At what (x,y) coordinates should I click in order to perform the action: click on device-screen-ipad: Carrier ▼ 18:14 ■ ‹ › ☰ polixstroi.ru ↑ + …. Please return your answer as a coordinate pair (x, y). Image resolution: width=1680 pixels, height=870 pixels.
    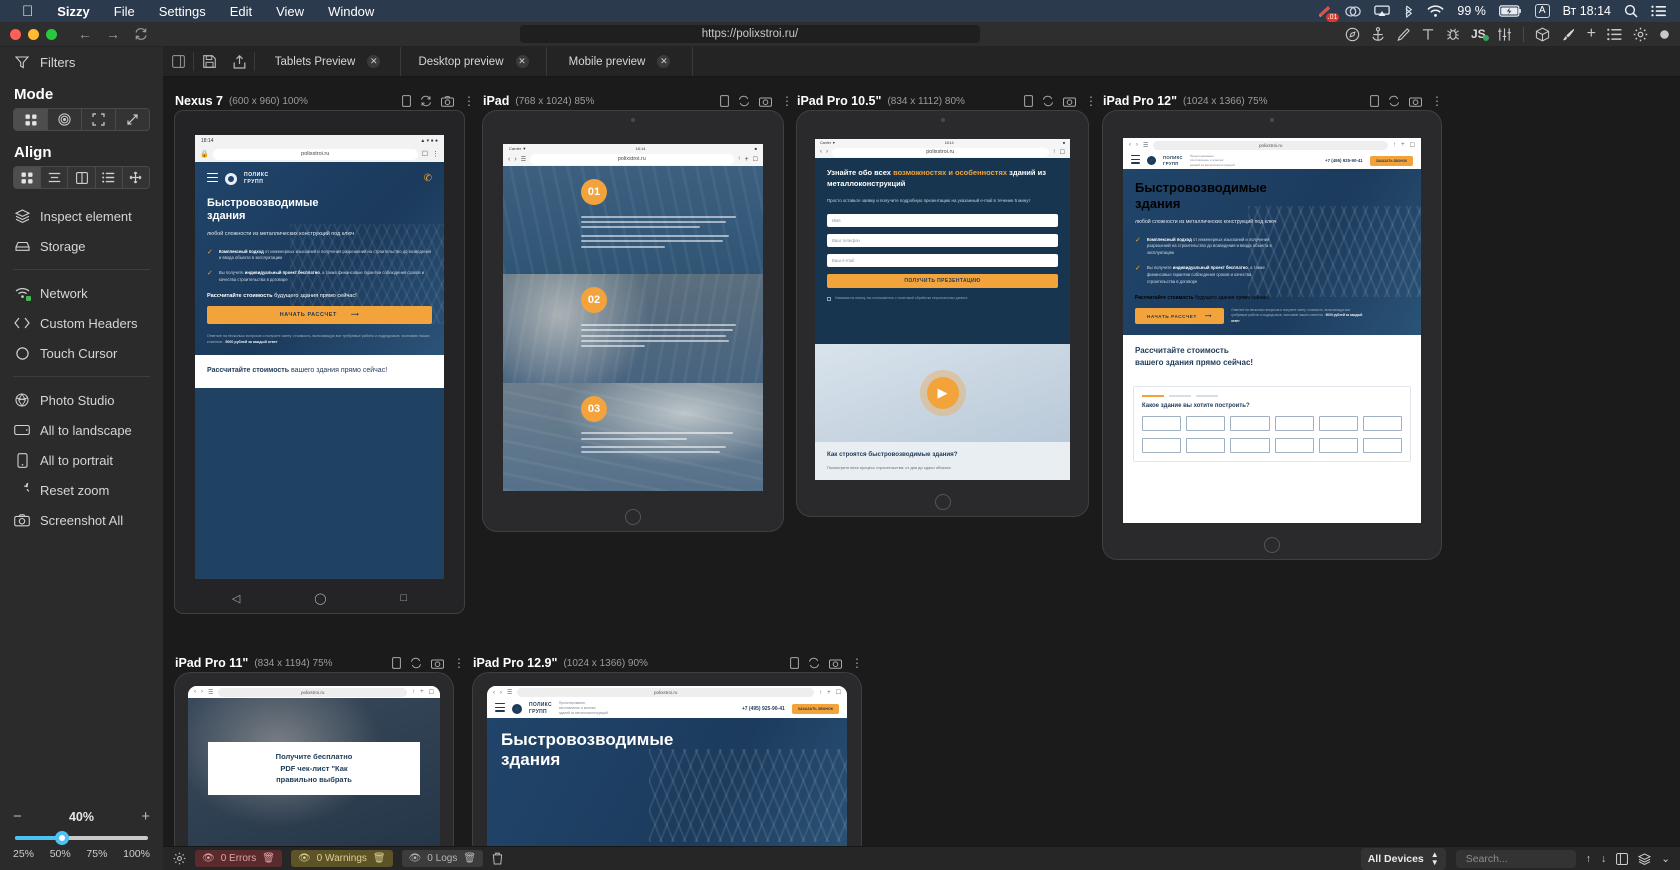
    Looking at the image, I should click on (633, 317).